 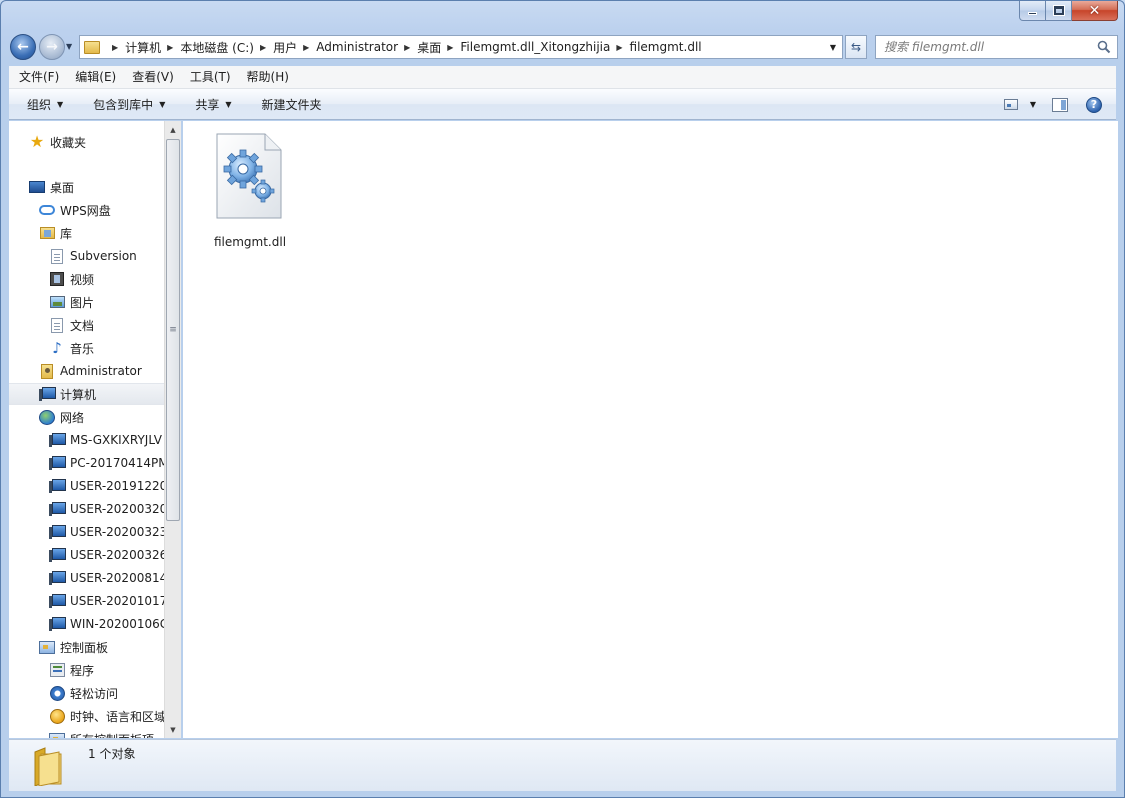 I want to click on address-history-dropdown: ▼, so click(x=833, y=47).